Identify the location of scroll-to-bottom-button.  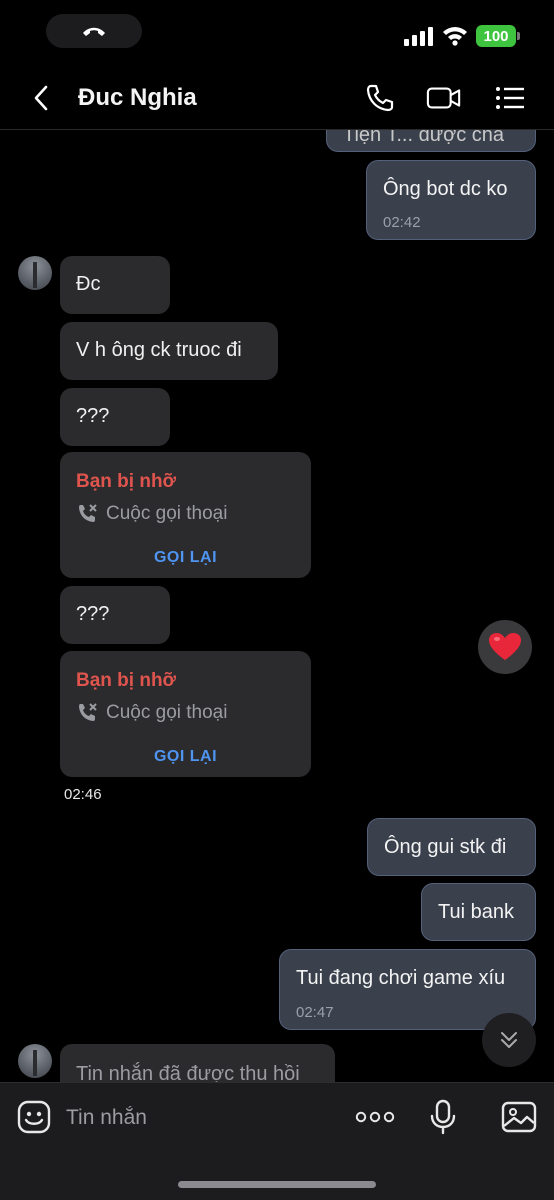
(509, 1040).